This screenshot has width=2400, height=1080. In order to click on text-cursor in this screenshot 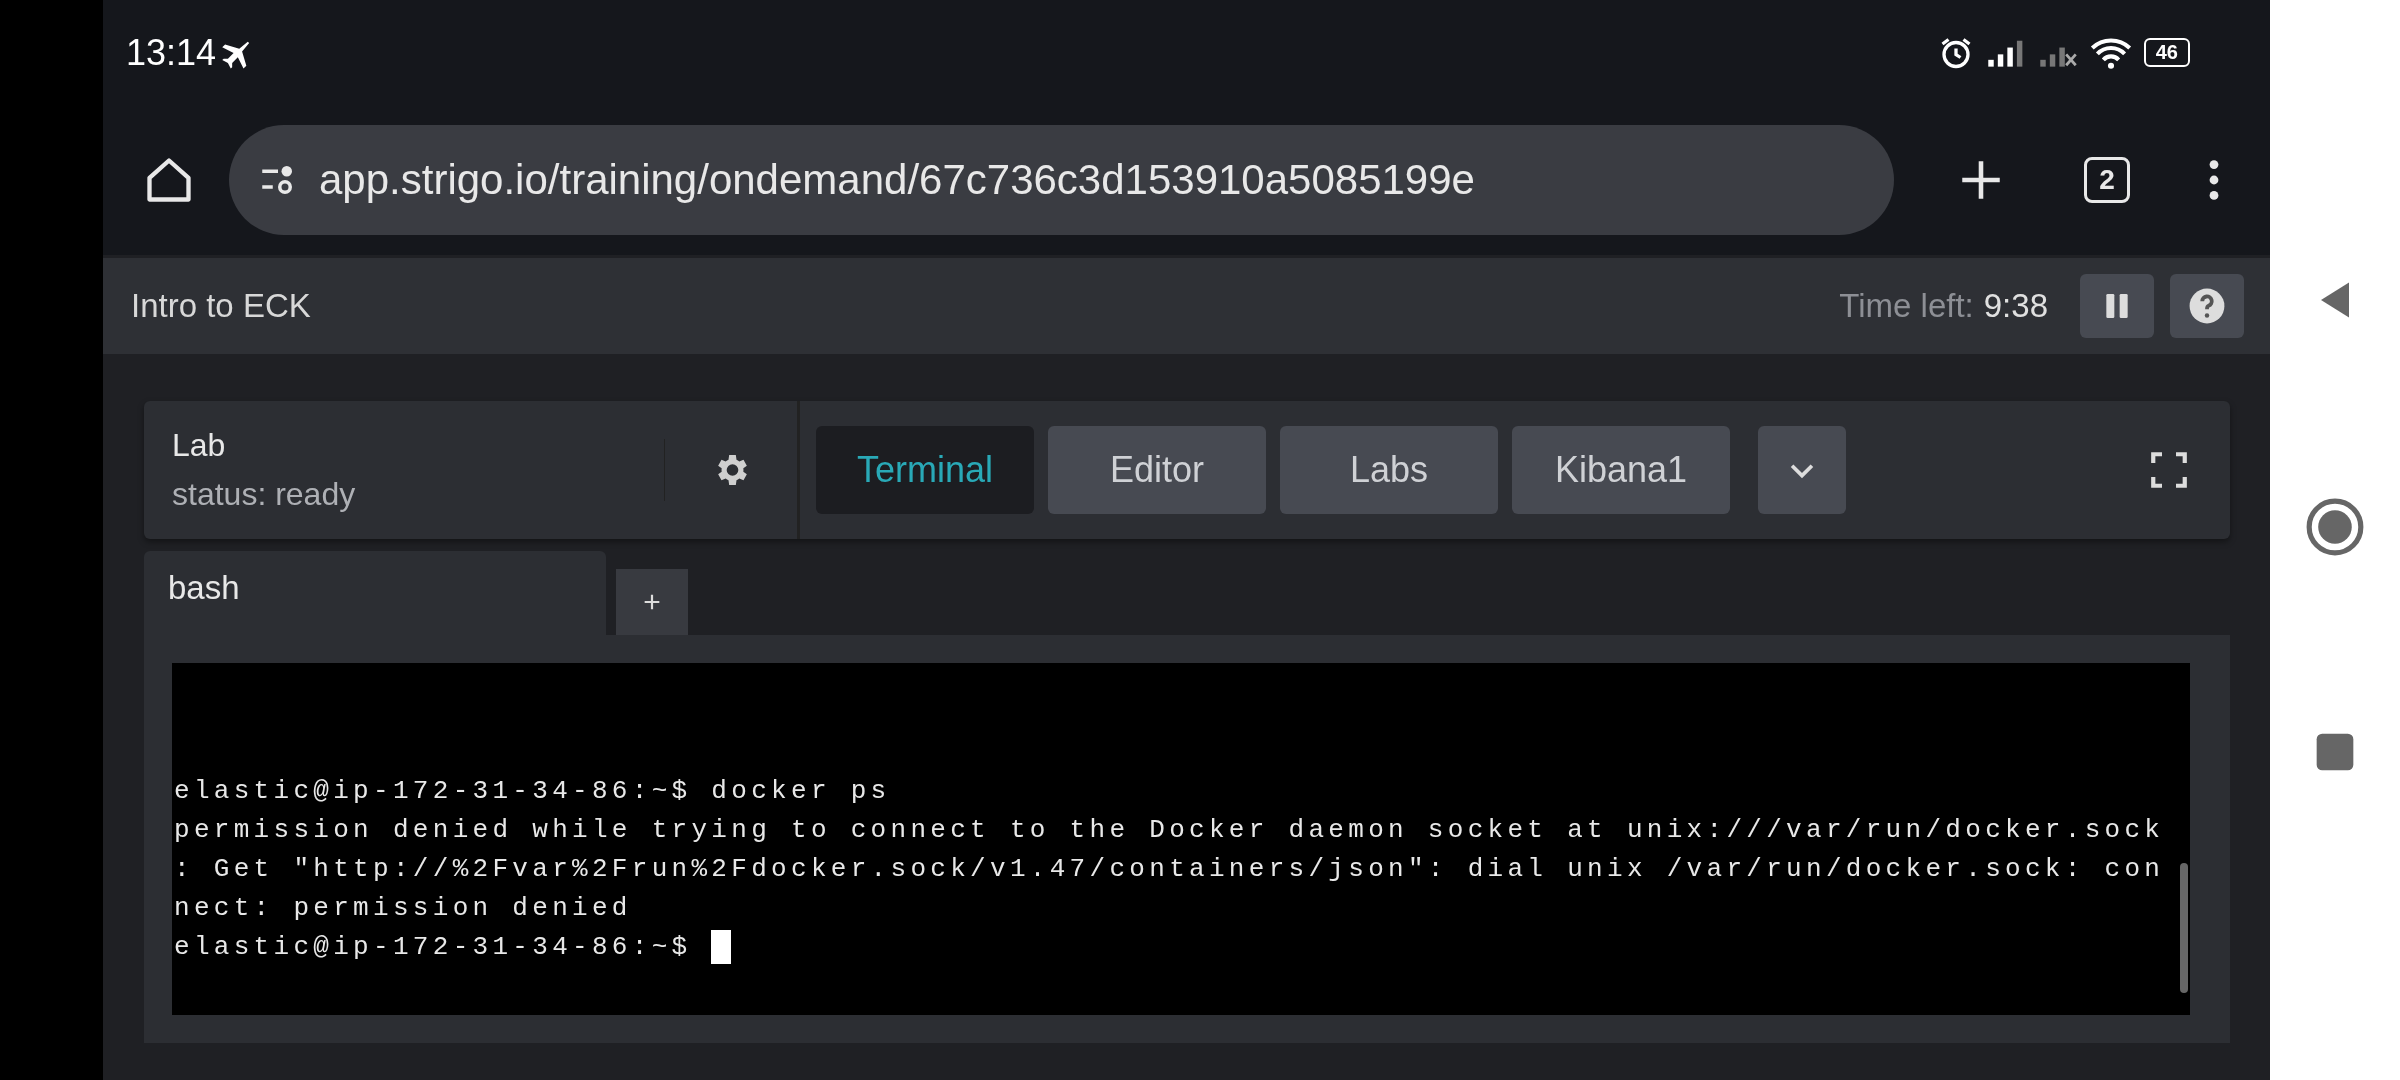, I will do `click(721, 947)`.